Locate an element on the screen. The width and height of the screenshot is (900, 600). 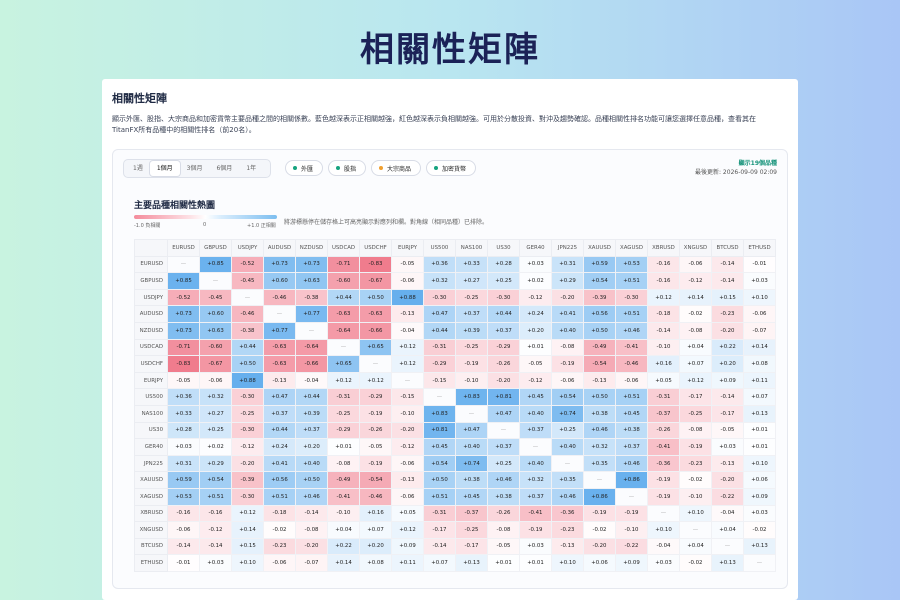
correlation-cell: +0.44 is located at coordinates (503, 314).